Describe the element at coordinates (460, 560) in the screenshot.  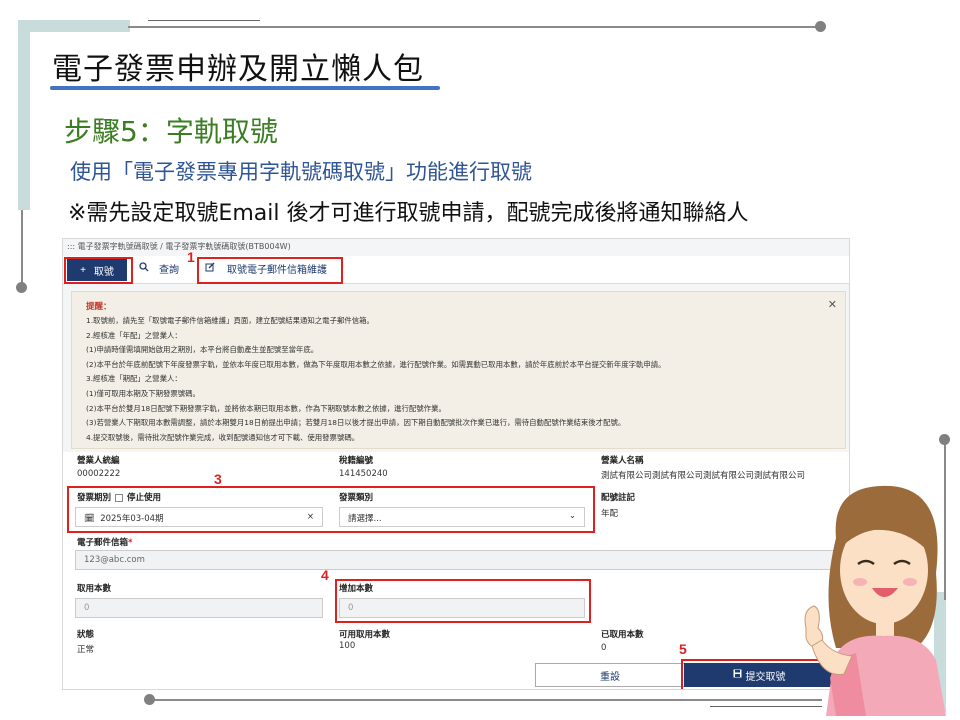
I see `email-field: 123@abc.com` at that location.